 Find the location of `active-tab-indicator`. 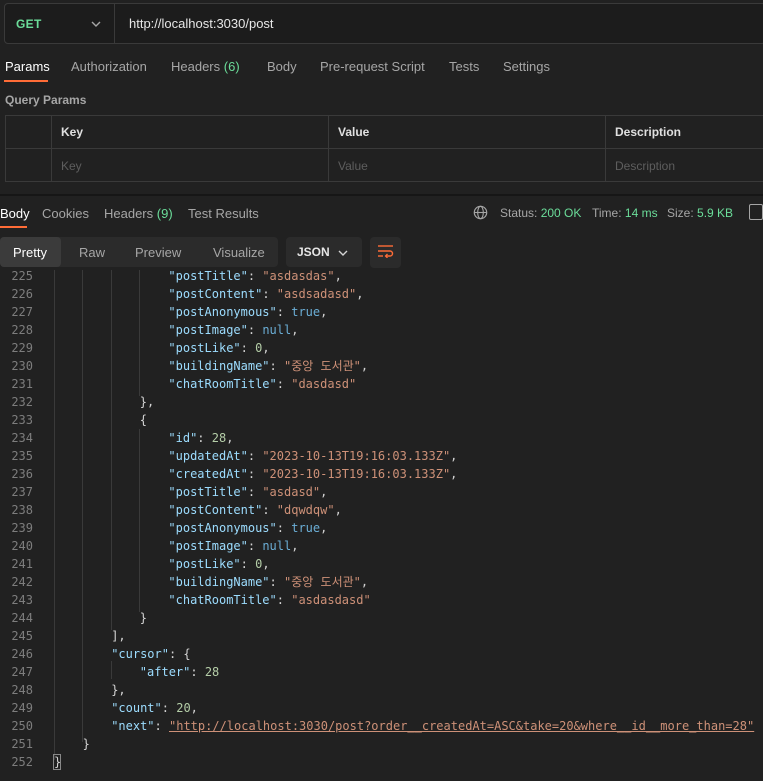

active-tab-indicator is located at coordinates (26, 81).